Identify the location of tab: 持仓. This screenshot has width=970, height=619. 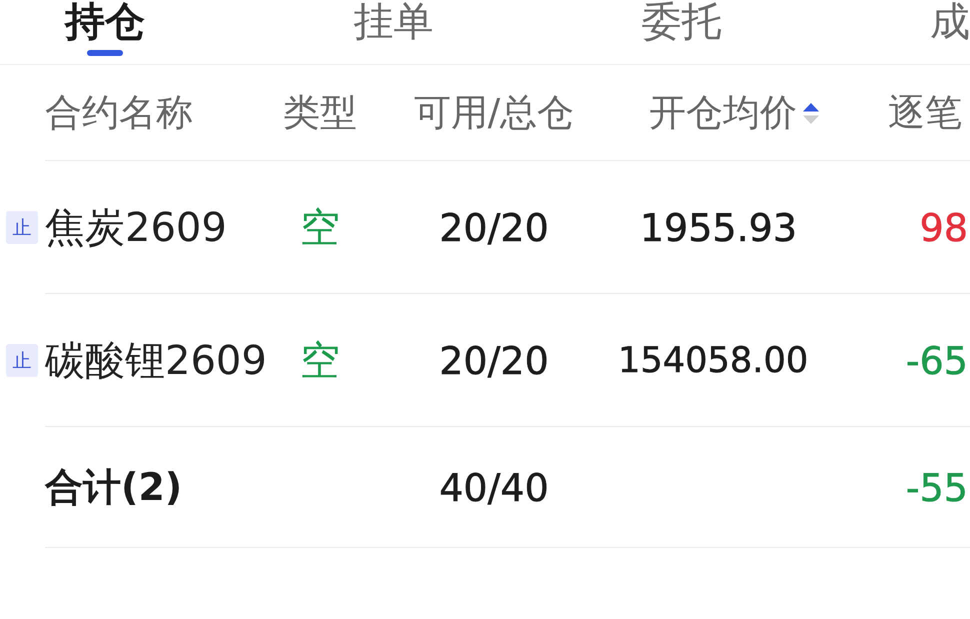
(105, 28).